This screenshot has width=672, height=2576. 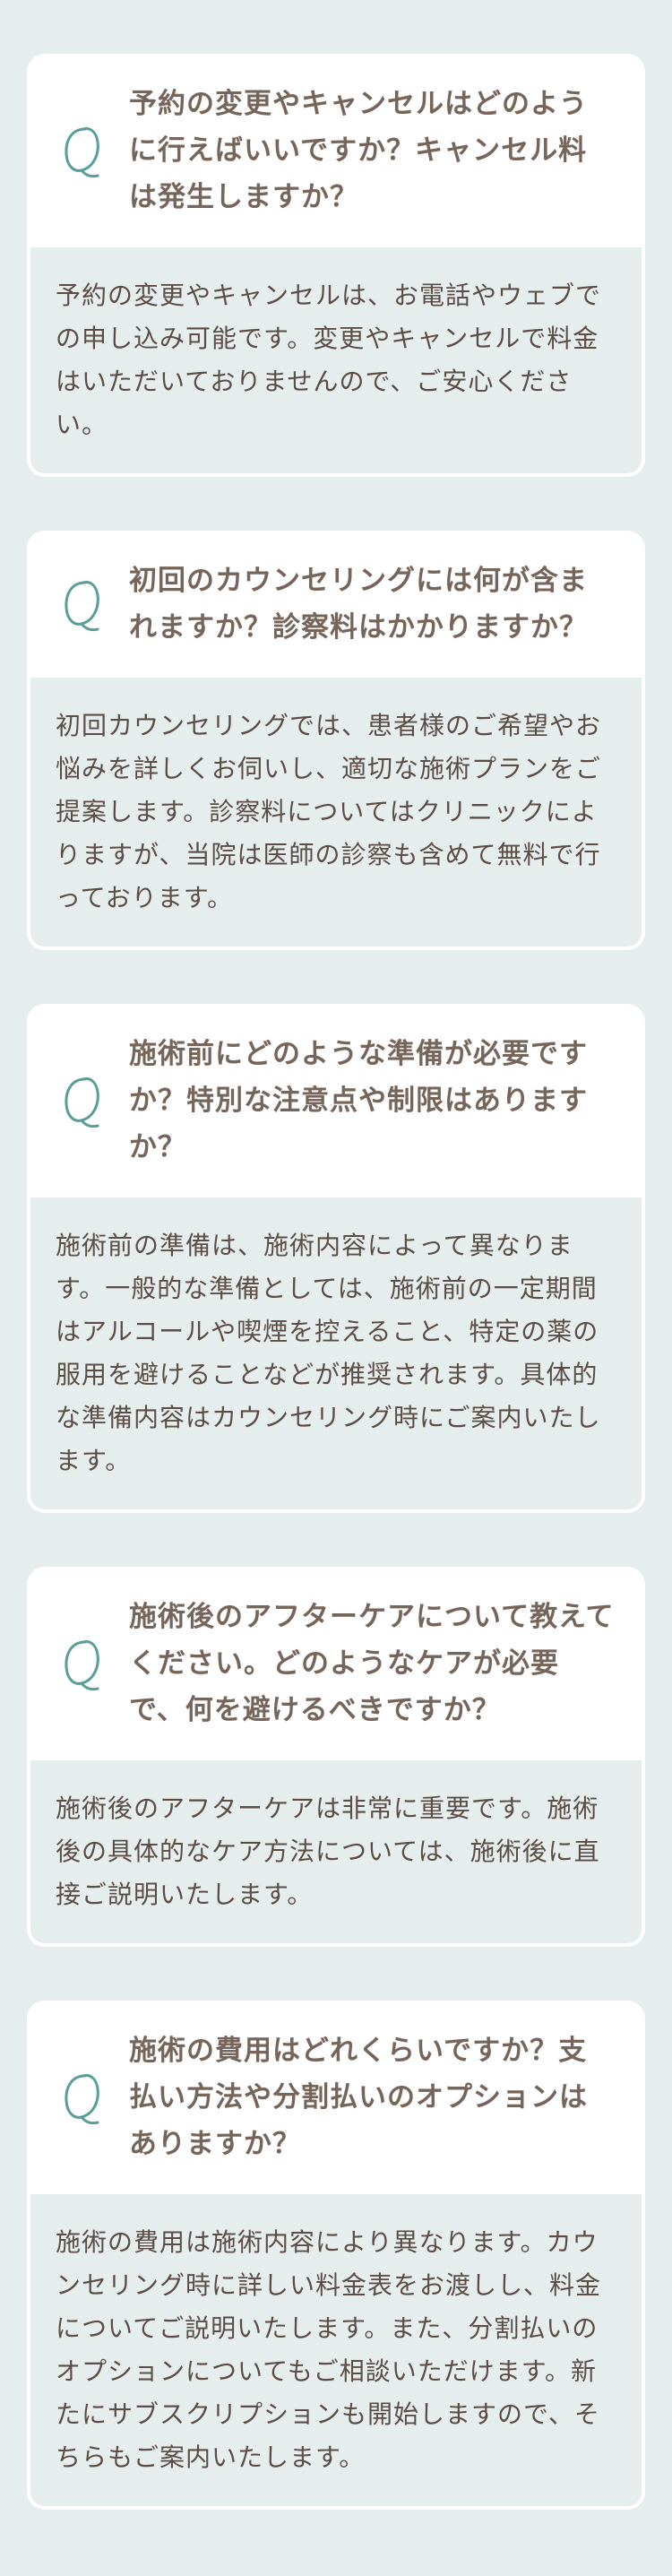 I want to click on question-text: 施術の費用はどれくらいですか？支払い方法や分割払いのオプションはありますか？, so click(x=359, y=2097).